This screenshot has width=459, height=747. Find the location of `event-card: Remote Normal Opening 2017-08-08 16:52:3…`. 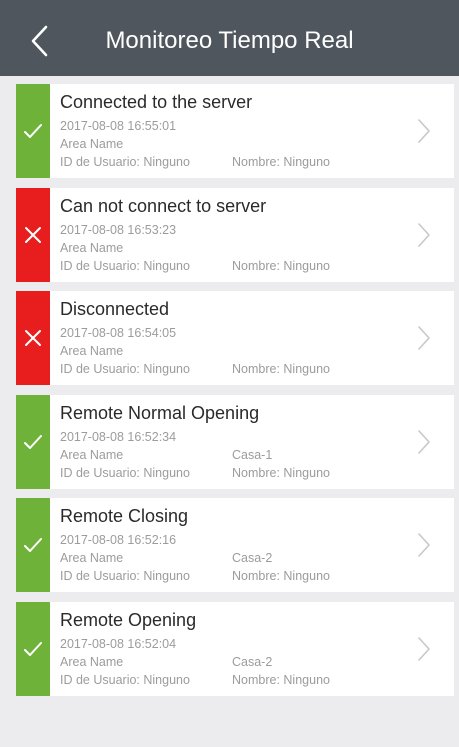

event-card: Remote Normal Opening 2017-08-08 16:52:3… is located at coordinates (235, 441).